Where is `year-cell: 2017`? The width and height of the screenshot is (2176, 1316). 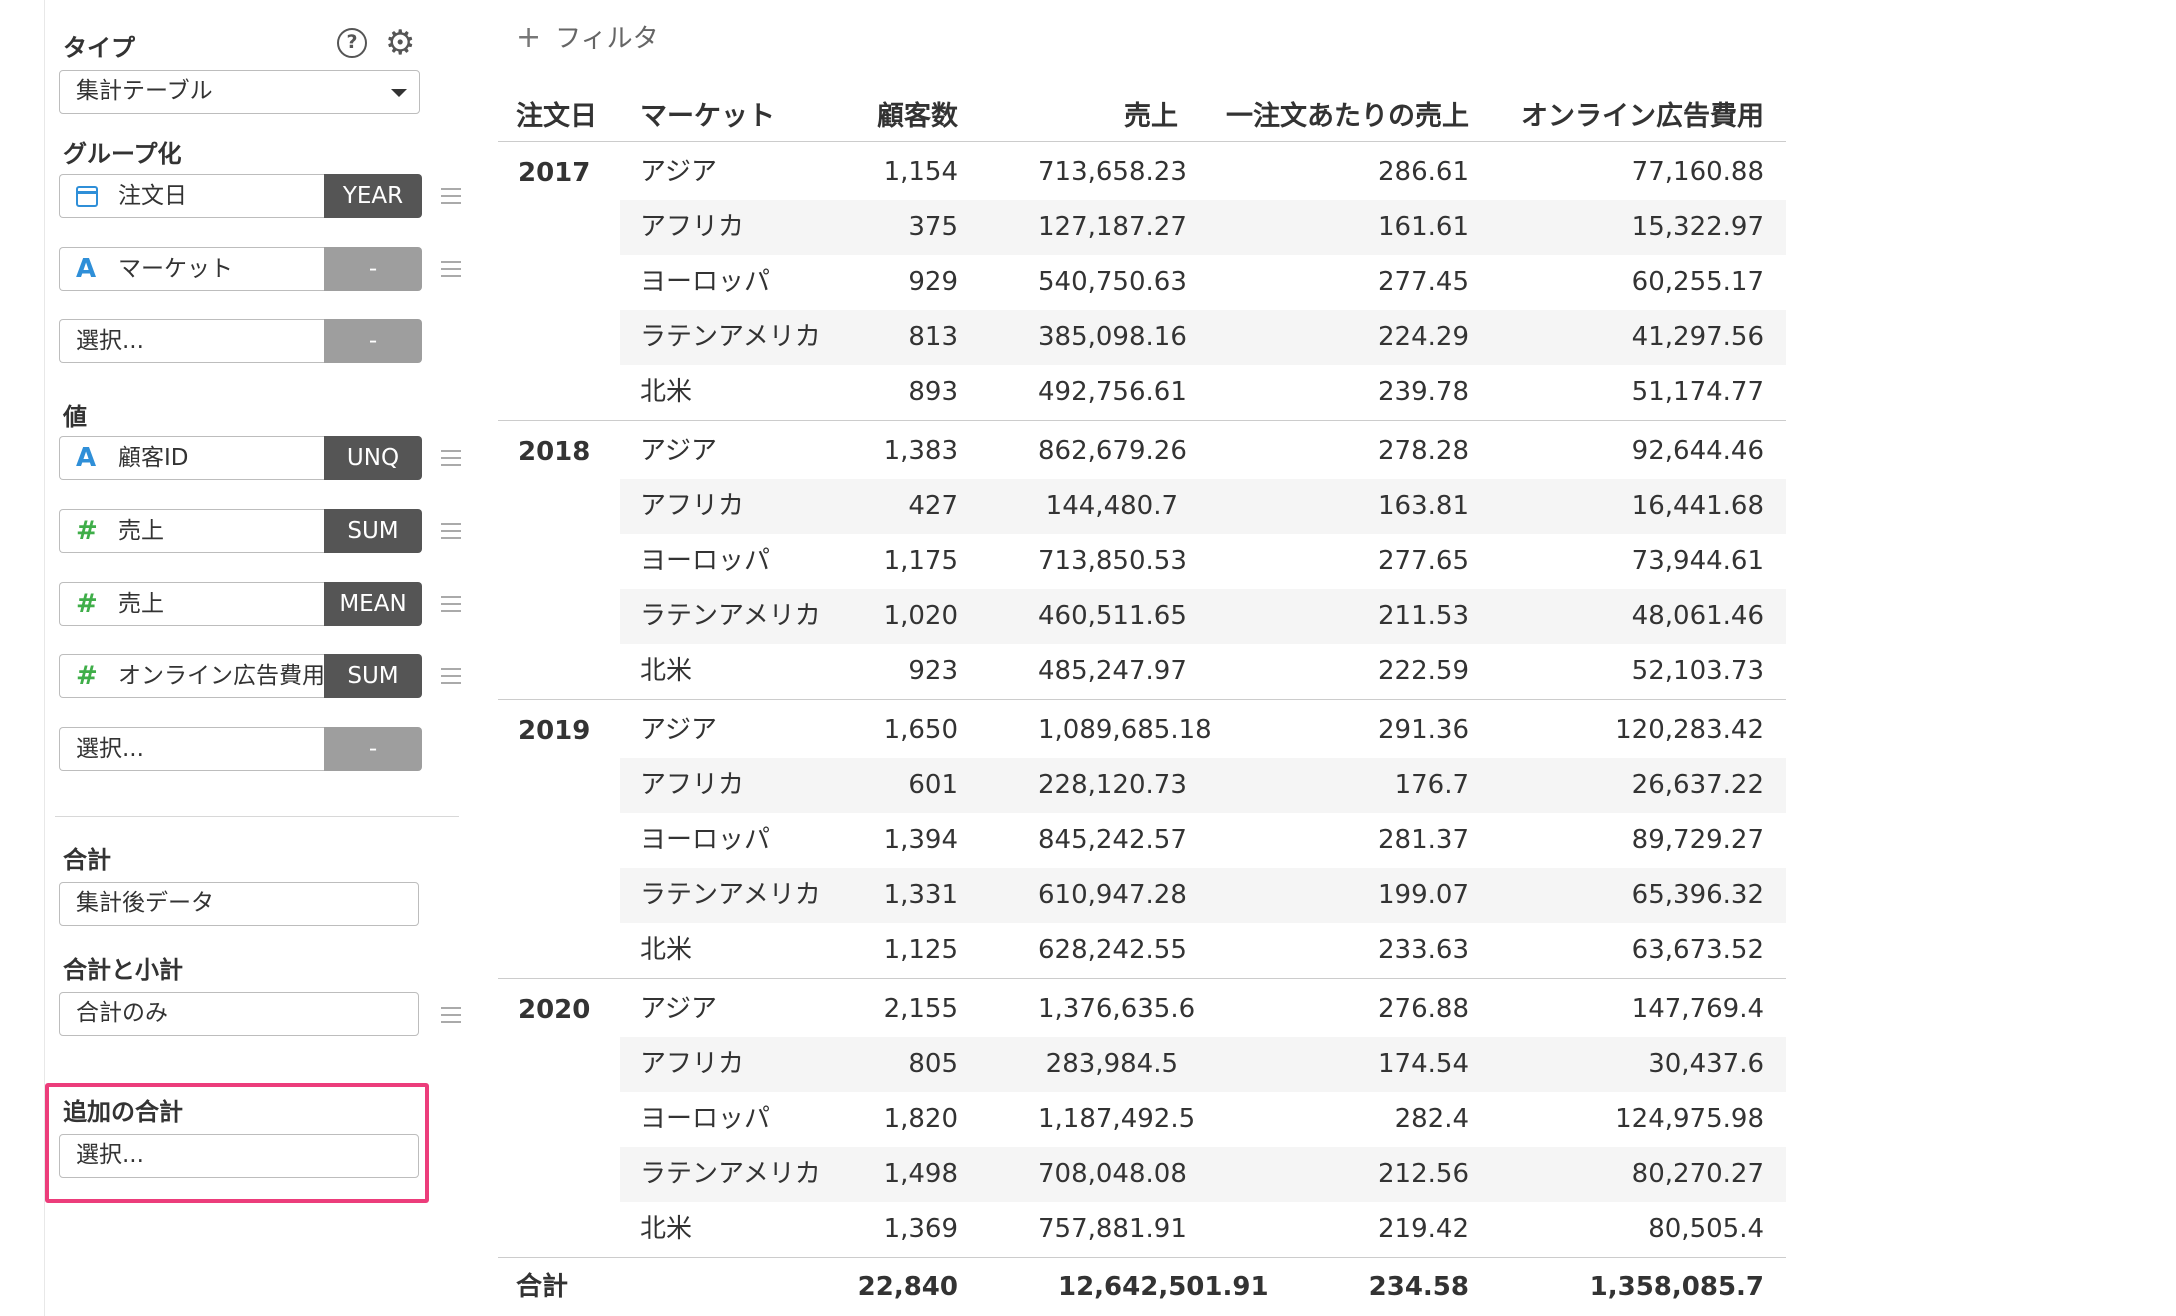
year-cell: 2017 is located at coordinates (554, 173).